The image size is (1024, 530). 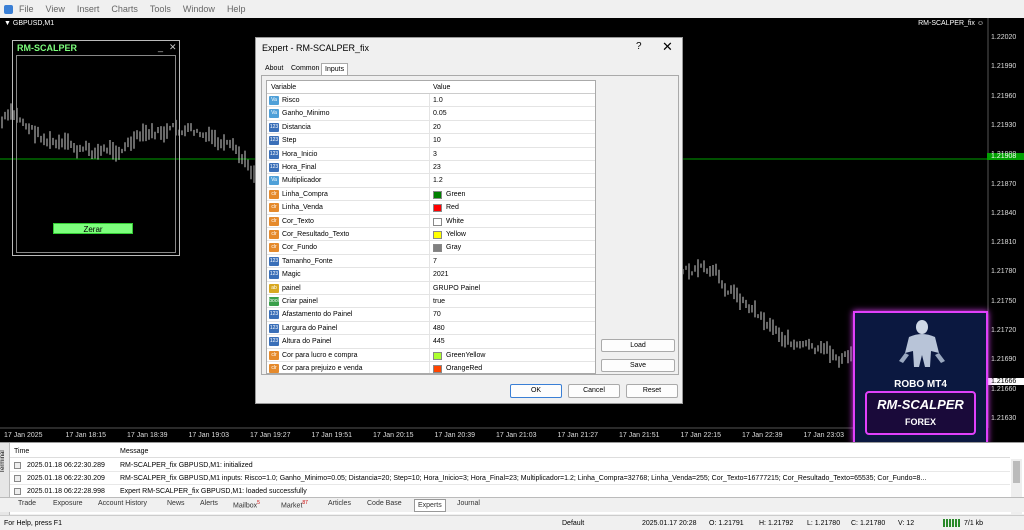 I want to click on ok-button: OK, so click(x=536, y=391).